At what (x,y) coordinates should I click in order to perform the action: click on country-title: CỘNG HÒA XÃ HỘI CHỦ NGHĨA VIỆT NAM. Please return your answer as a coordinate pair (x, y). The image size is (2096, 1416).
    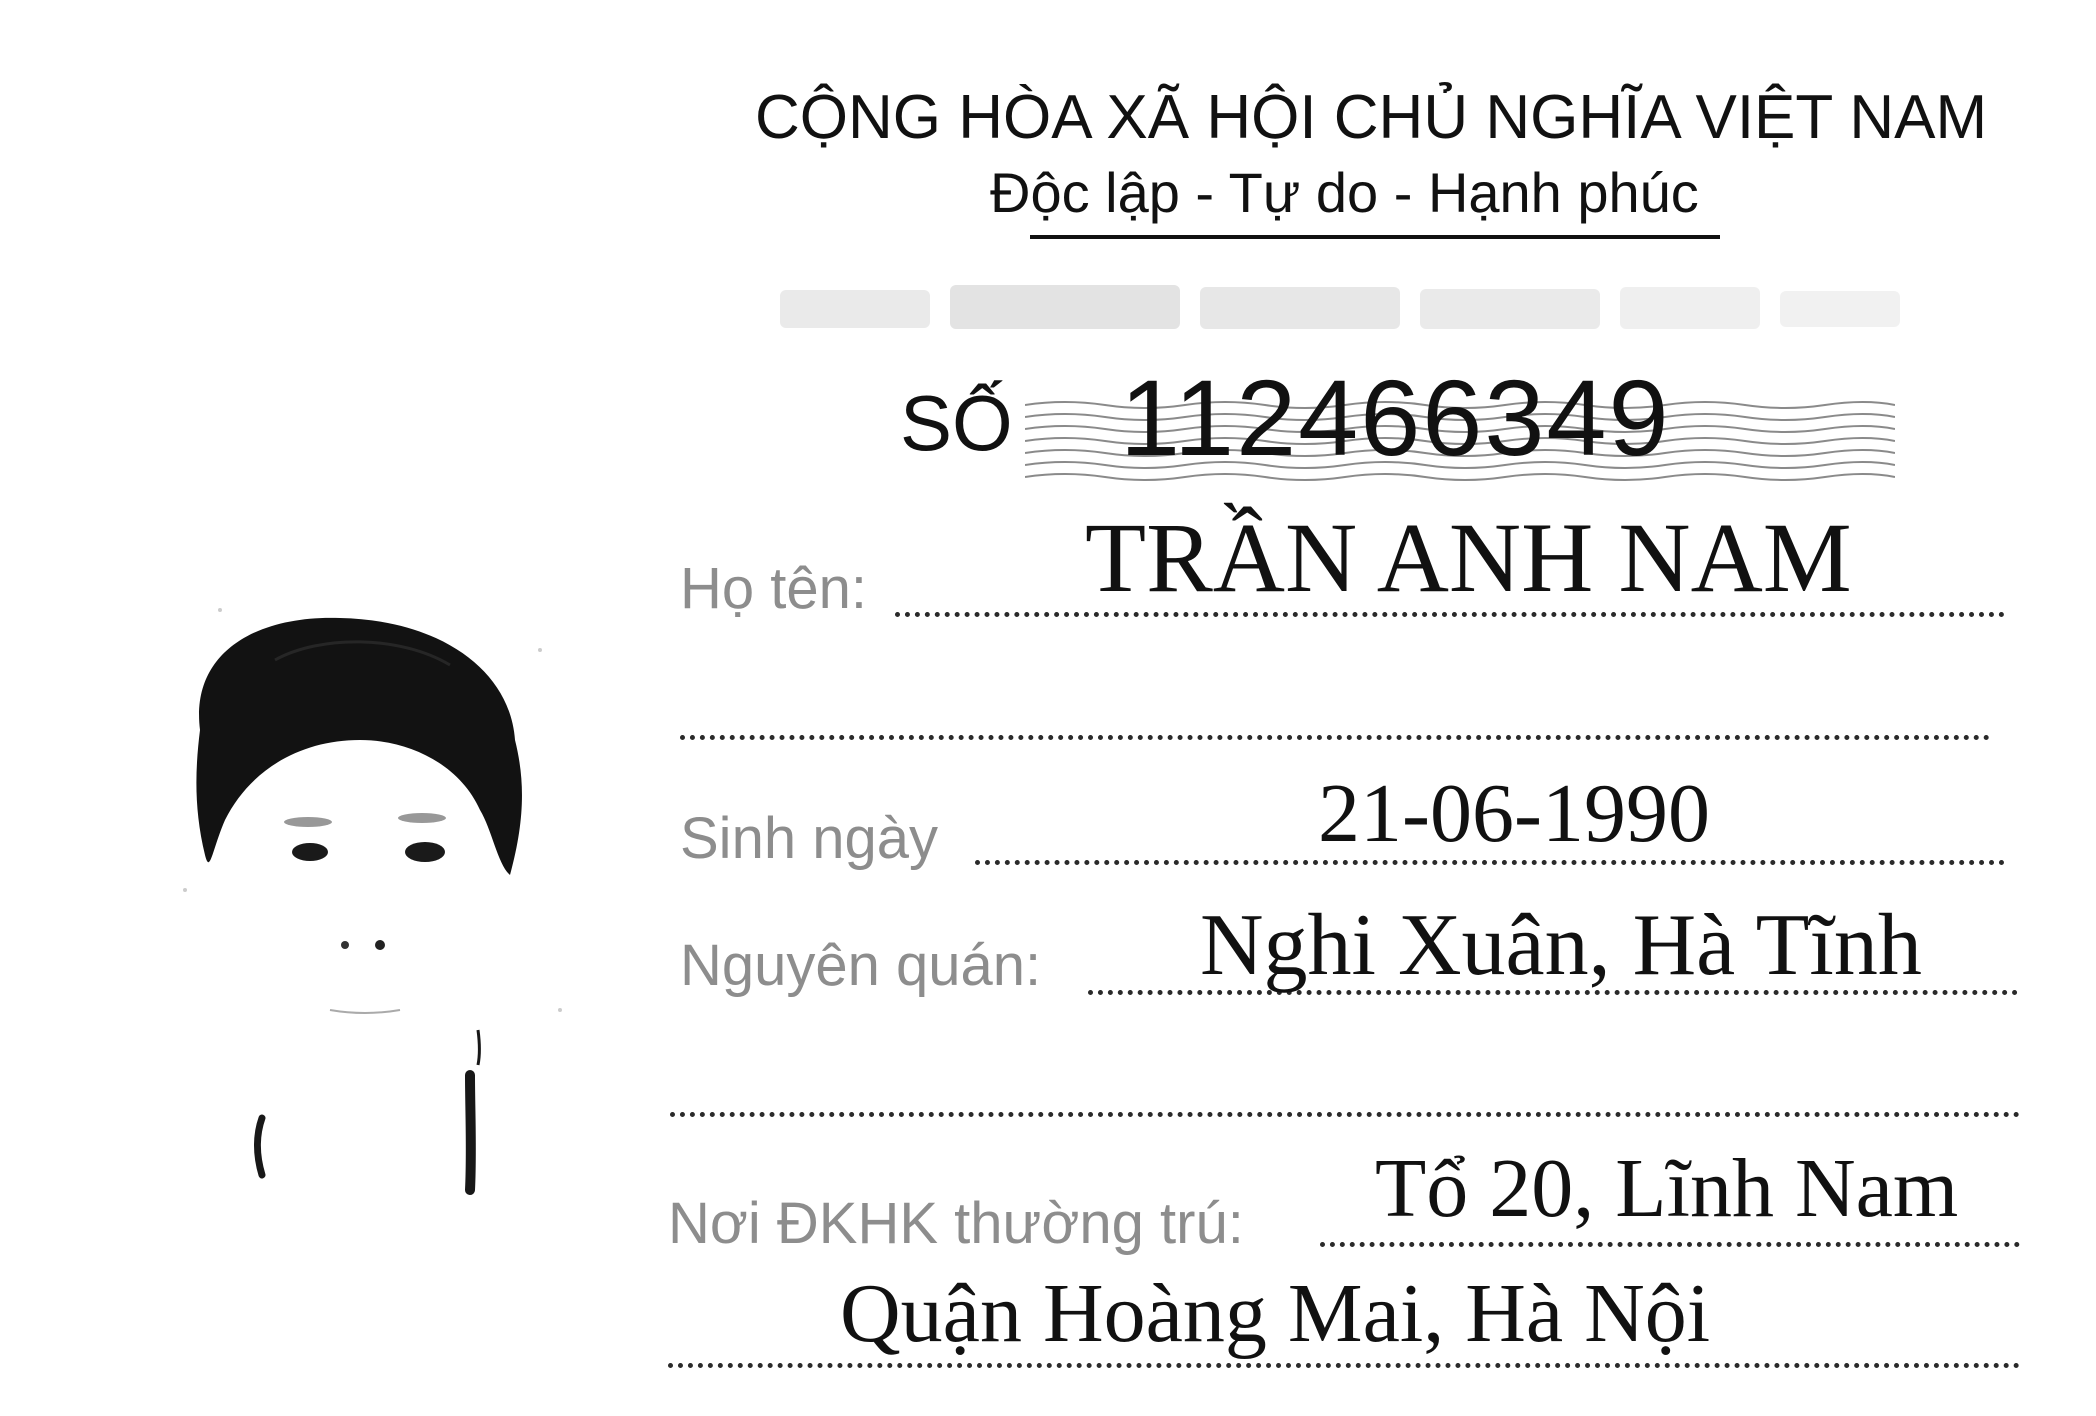
    Looking at the image, I should click on (1371, 117).